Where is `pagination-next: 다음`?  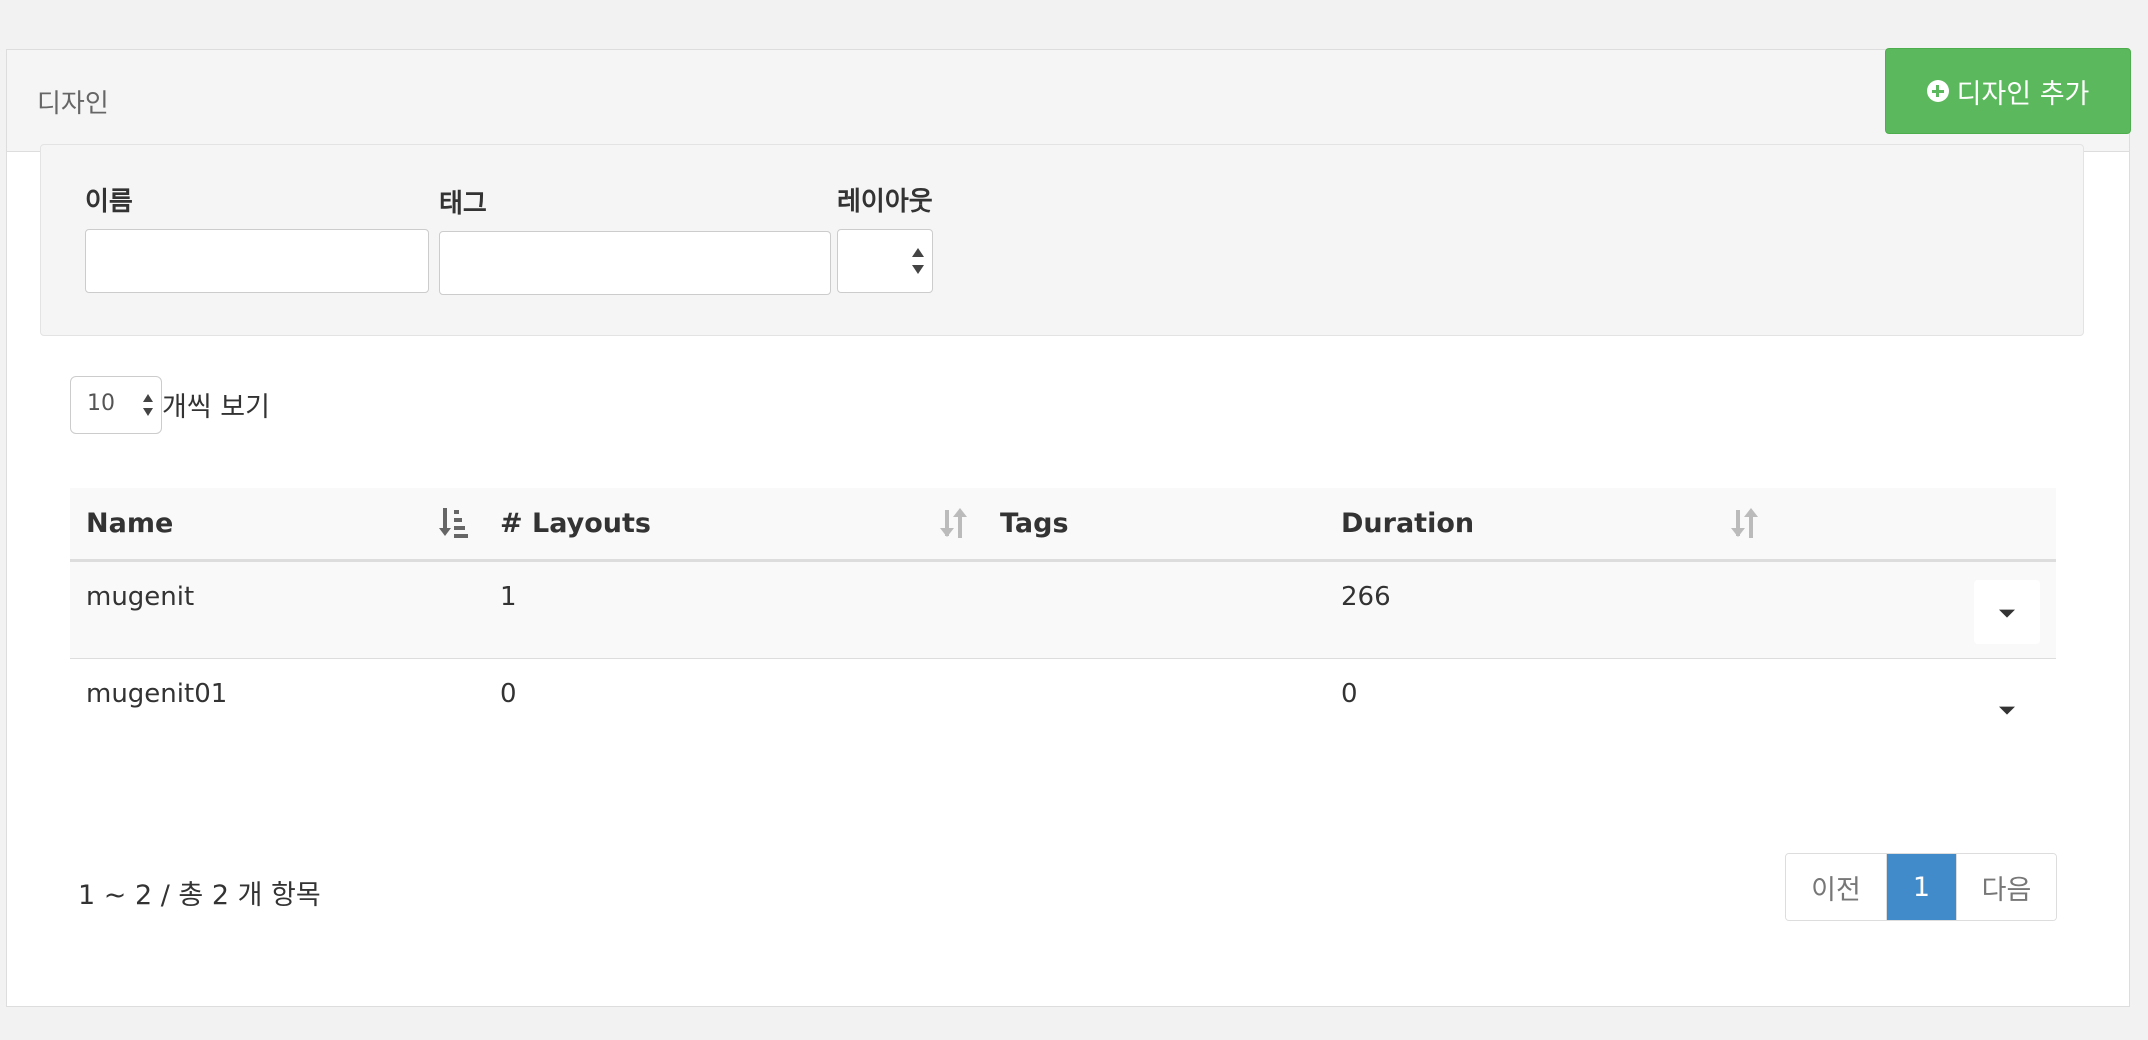 pagination-next: 다음 is located at coordinates (2006, 887).